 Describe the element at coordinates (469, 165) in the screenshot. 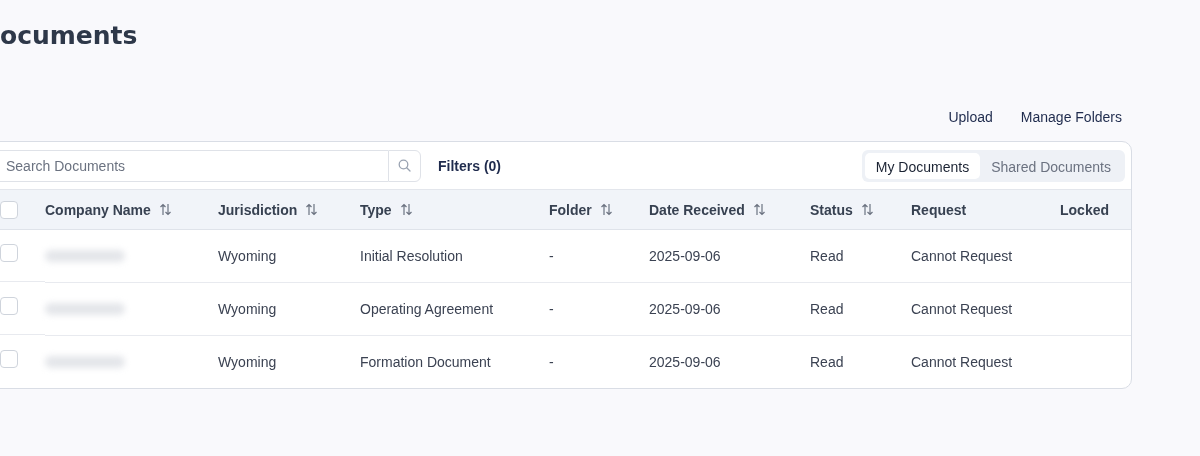

I see `filters-button: Filters (0)` at that location.